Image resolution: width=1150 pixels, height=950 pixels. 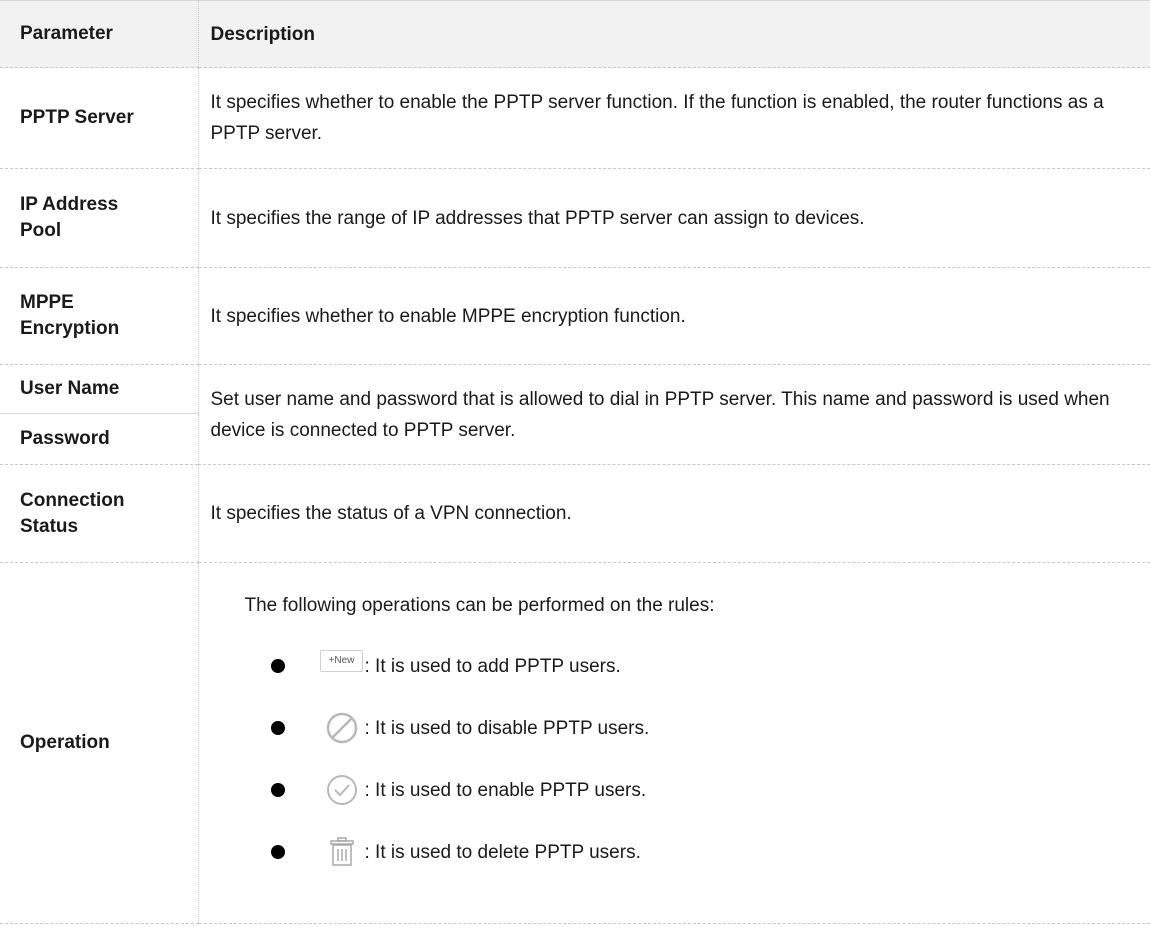 I want to click on operation-text-delete: : It is used to delete PPTP users., so click(x=502, y=852).